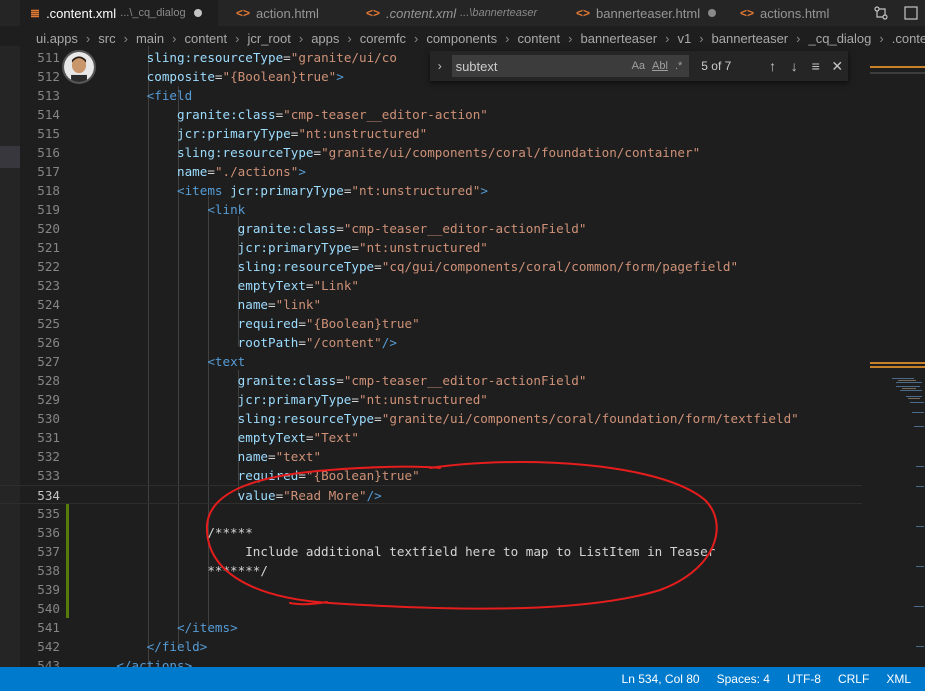 This screenshot has width=925, height=691. What do you see at coordinates (840, 38) in the screenshot?
I see `breadcrumb-item: _cq_dialog` at bounding box center [840, 38].